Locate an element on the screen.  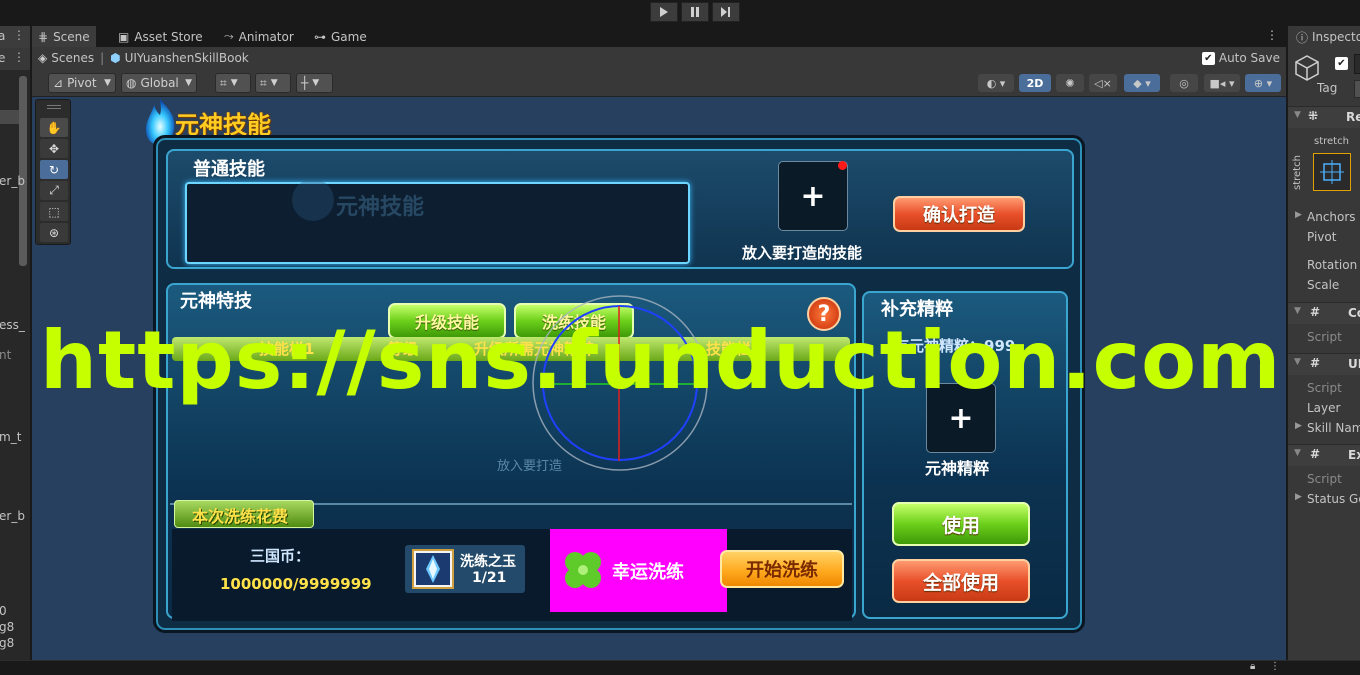
hierarchy-panel: a ⋮ e ⋮ er_b ess_ nt m_t er_b 0 g8 g8 is located at coordinates (15, 343).